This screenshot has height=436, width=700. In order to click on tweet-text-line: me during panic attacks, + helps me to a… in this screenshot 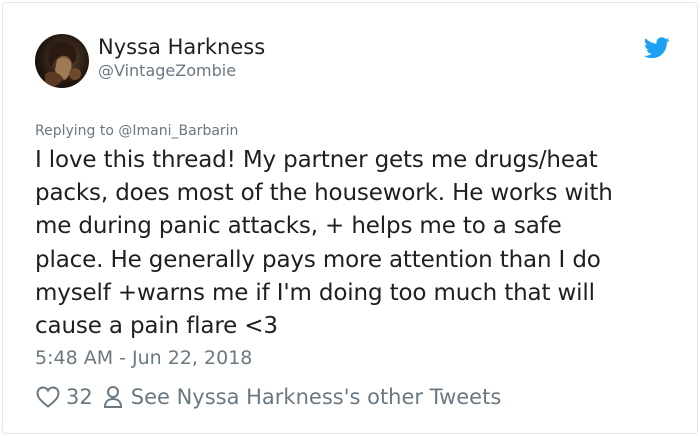, I will do `click(298, 226)`.